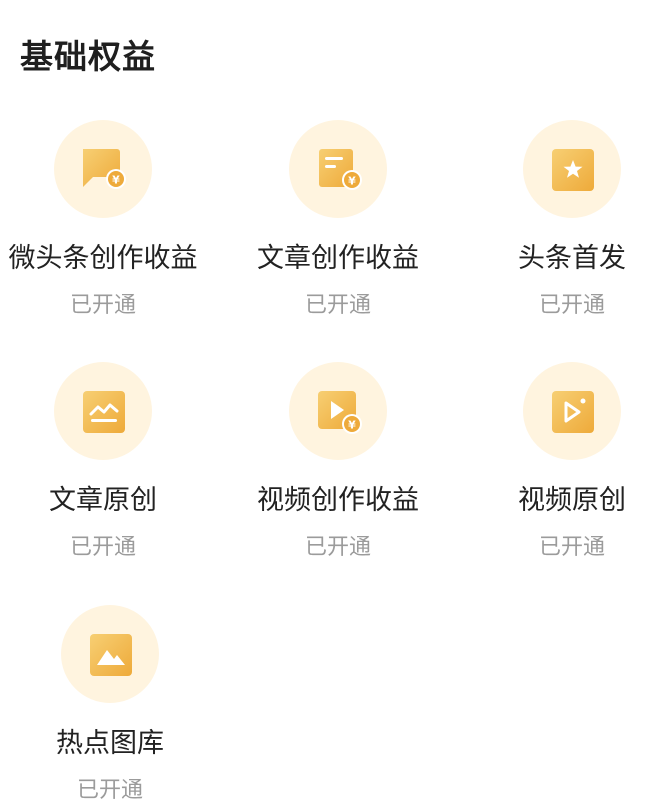  I want to click on image-icon, so click(111, 655).